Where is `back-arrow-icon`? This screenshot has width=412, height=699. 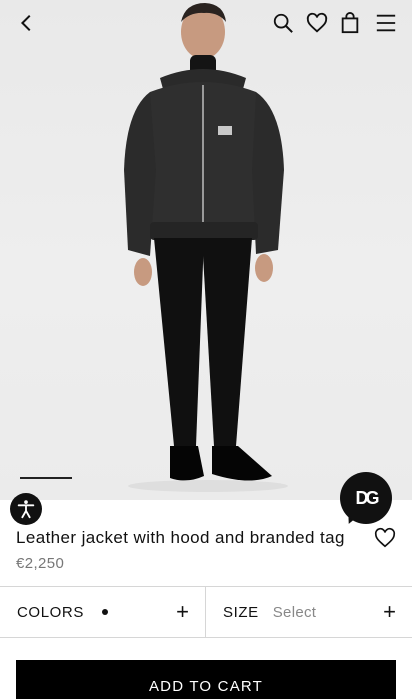
back-arrow-icon is located at coordinates (27, 23).